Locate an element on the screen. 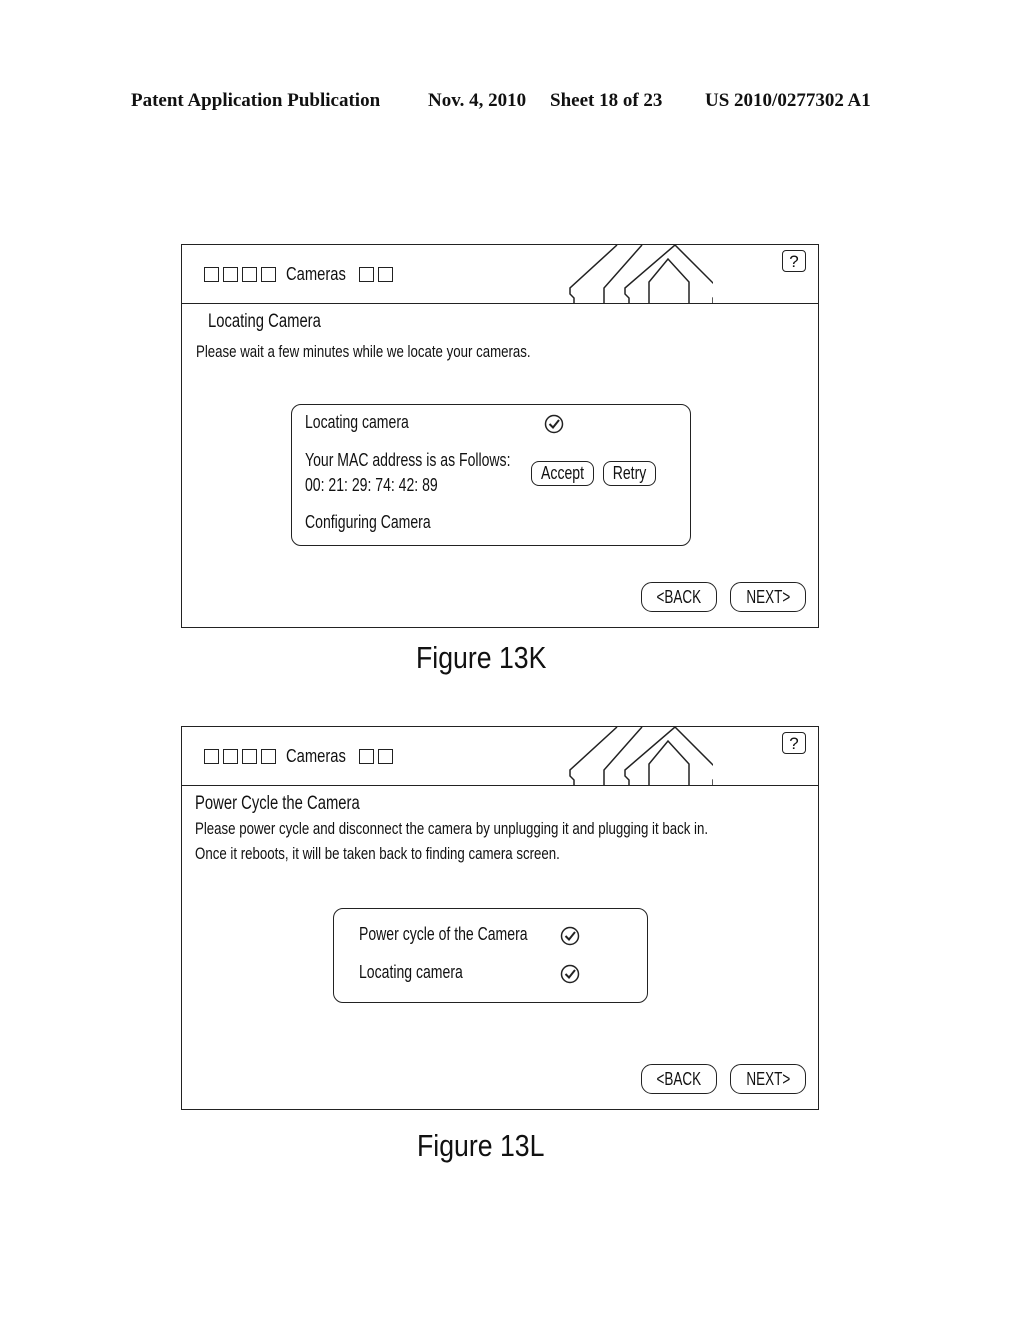  accept-label: Accept is located at coordinates (562, 473).